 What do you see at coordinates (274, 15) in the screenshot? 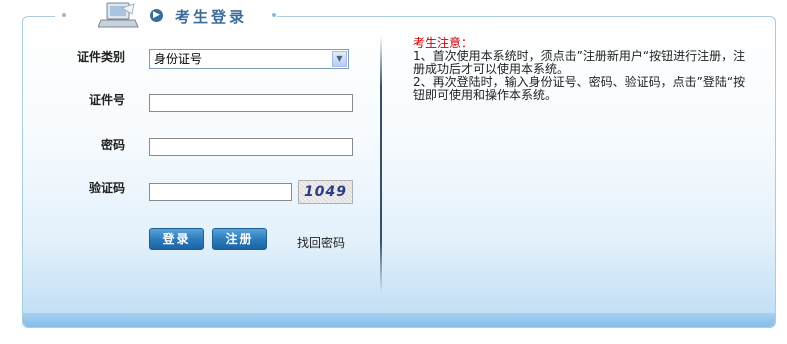
I see `title-dot-right` at bounding box center [274, 15].